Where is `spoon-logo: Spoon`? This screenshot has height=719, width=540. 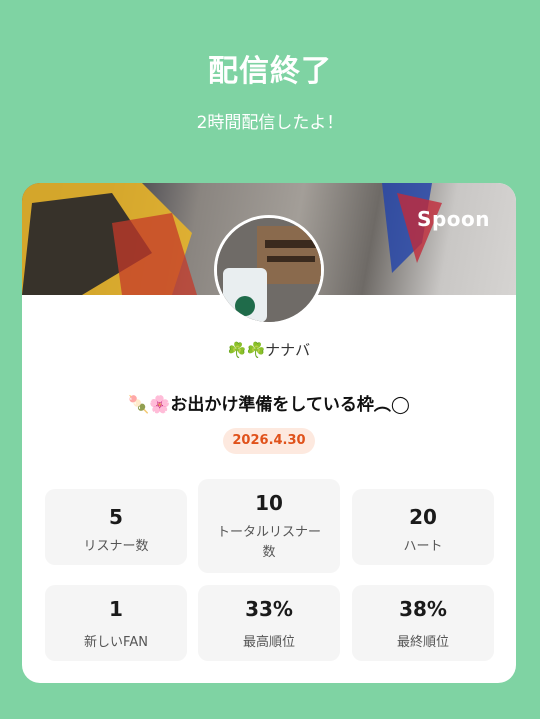
spoon-logo: Spoon is located at coordinates (453, 219).